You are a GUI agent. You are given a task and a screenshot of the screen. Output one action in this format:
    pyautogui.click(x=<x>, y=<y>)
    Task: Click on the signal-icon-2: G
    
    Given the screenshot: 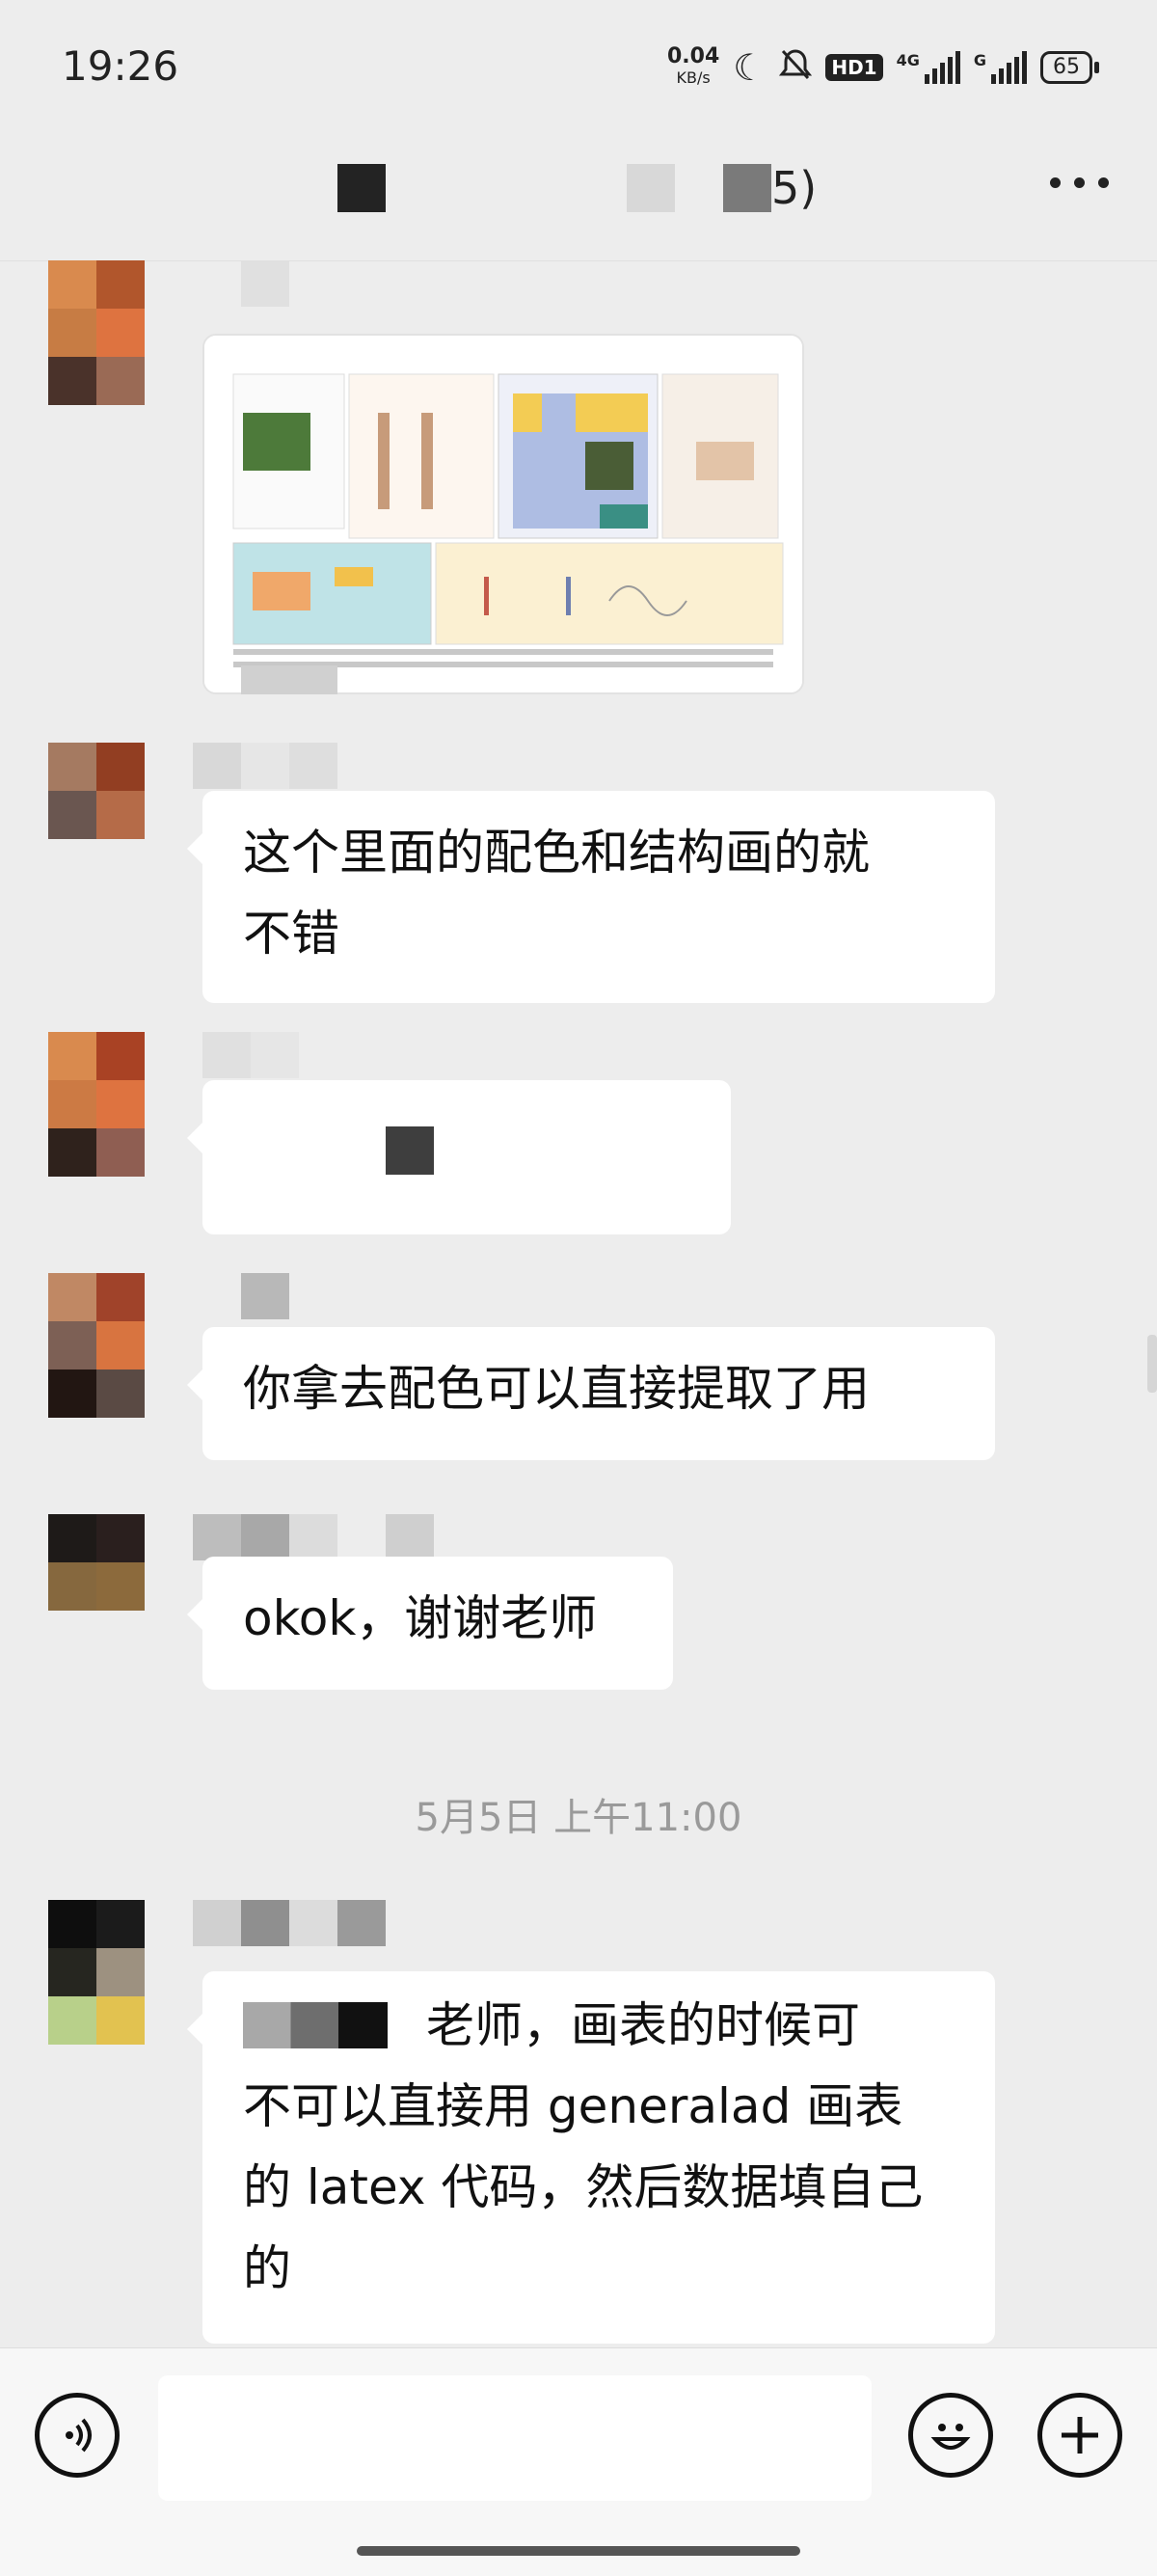 What is the action you would take?
    pyautogui.click(x=1000, y=67)
    